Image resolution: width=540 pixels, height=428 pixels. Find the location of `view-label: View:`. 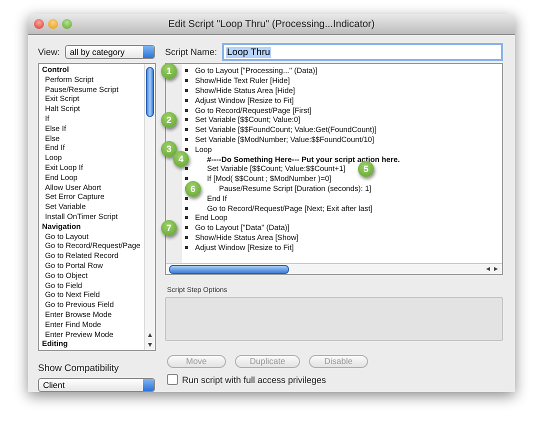

view-label: View: is located at coordinates (49, 52).